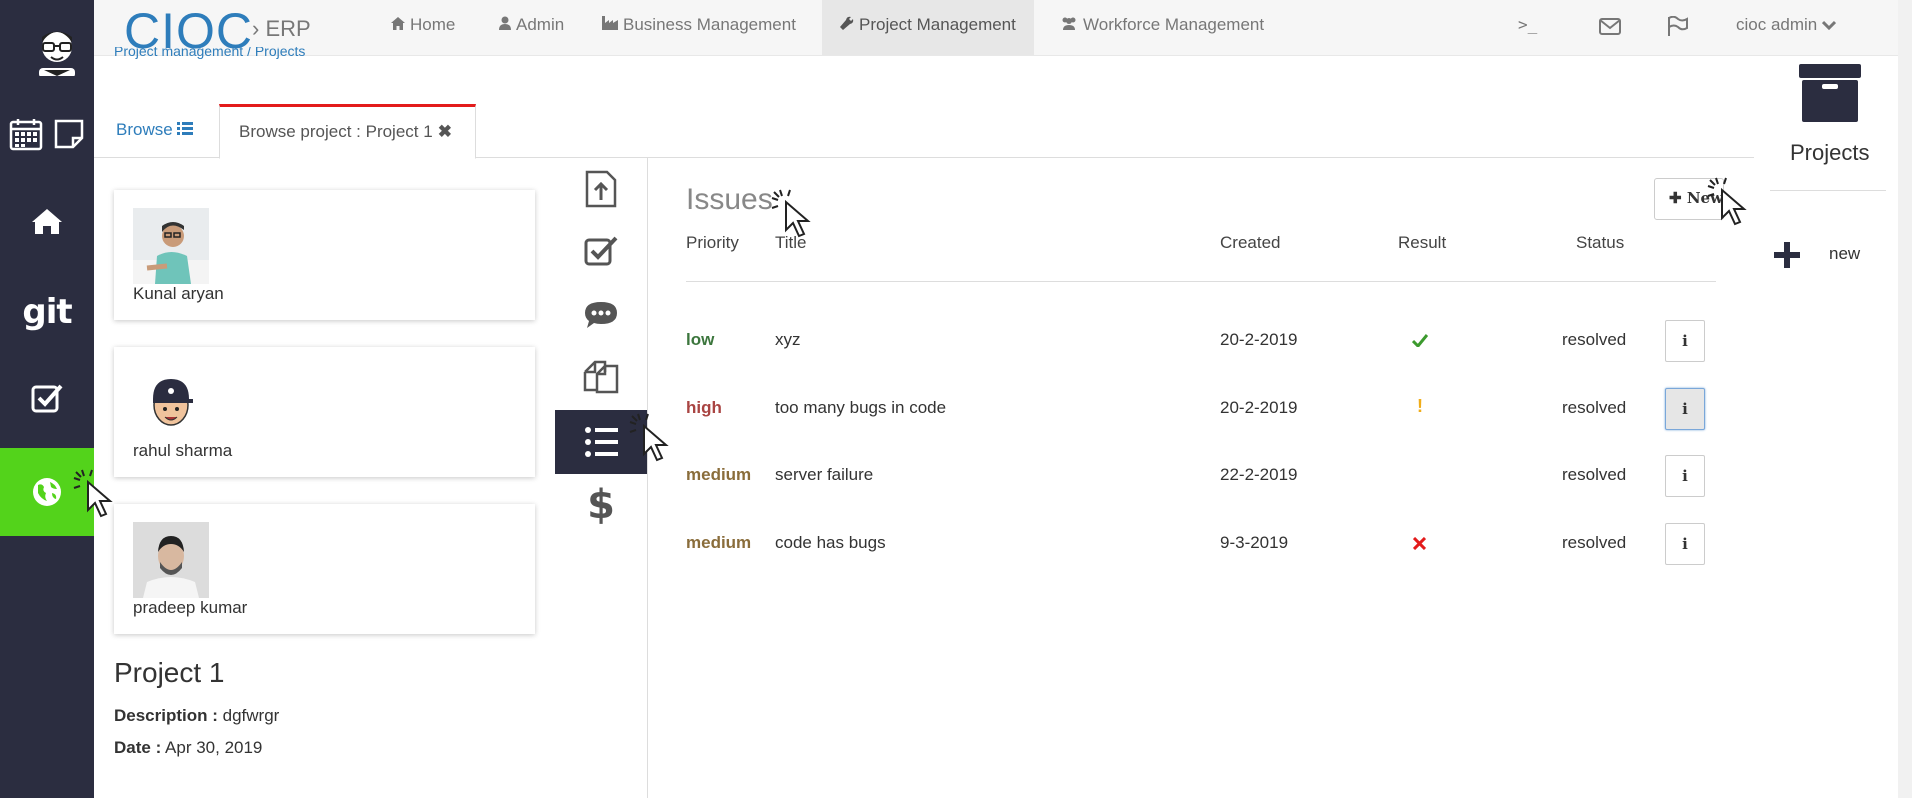 The width and height of the screenshot is (1912, 798). I want to click on list-icon, so click(185, 129).